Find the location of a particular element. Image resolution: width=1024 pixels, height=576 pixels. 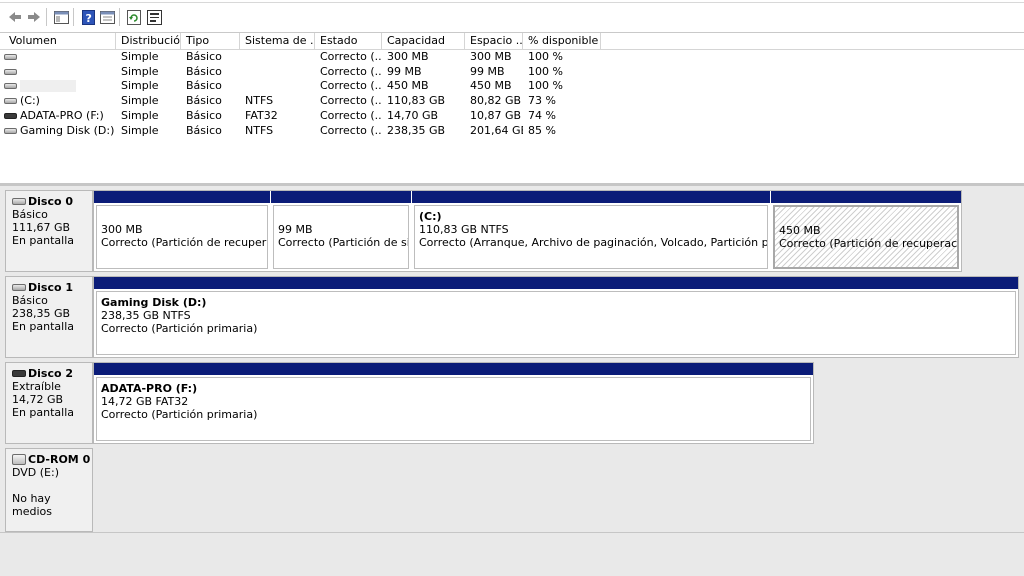

cell-capacity: 99 MB is located at coordinates (404, 71).